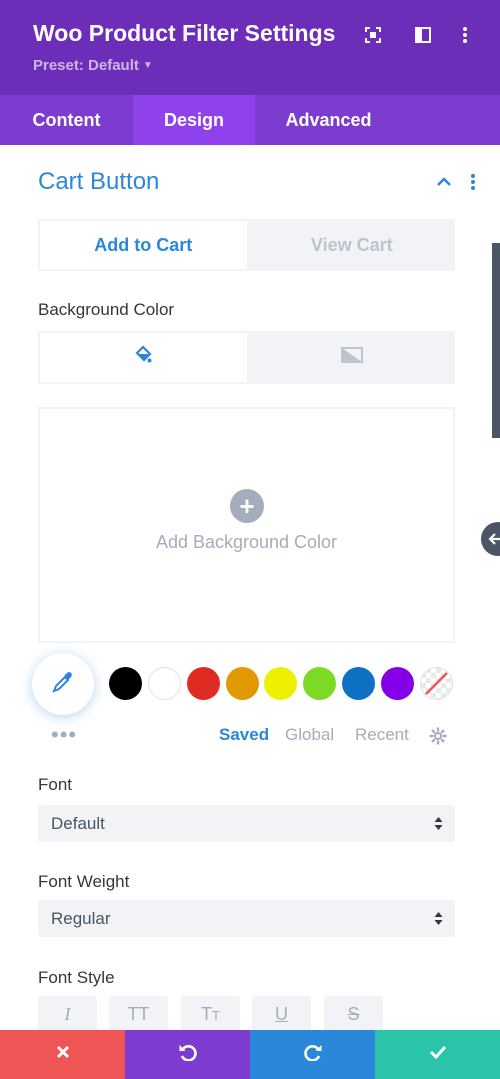 The image size is (500, 1079). I want to click on font-select-value: Default, so click(78, 823).